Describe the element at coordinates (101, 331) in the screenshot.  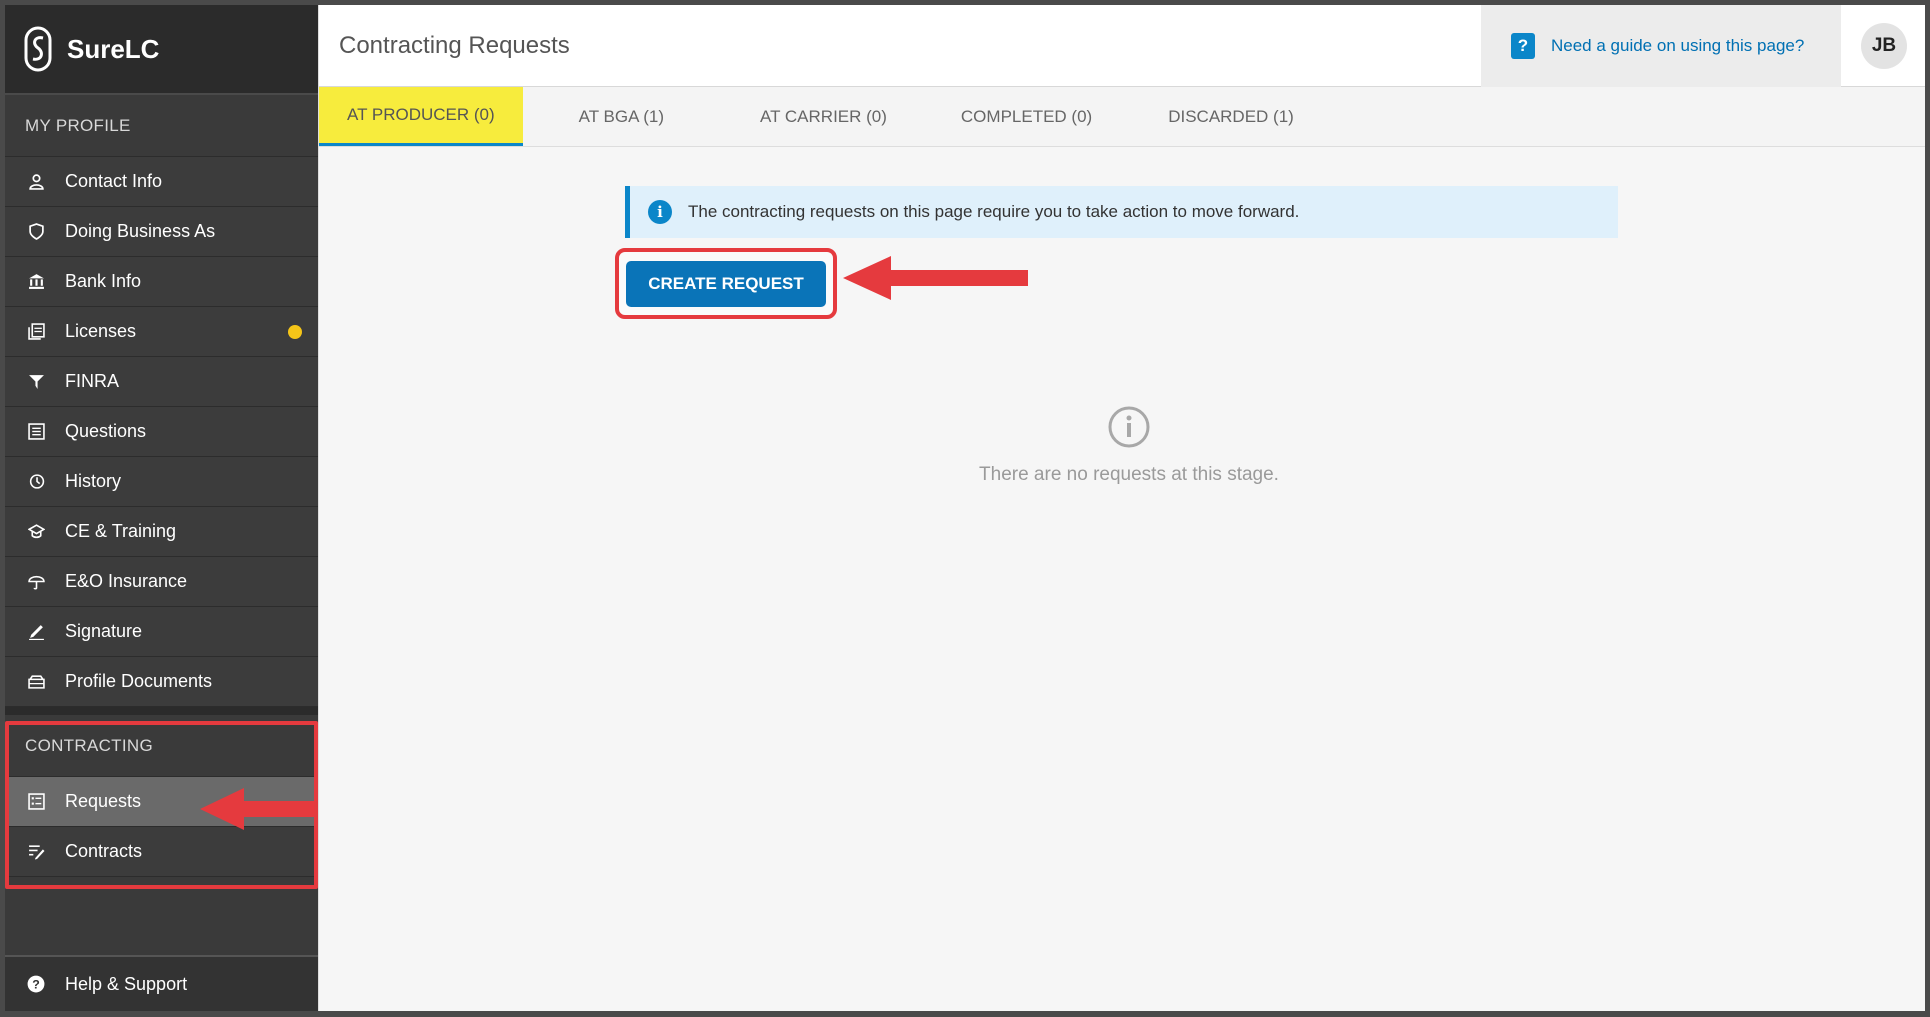
I see `sidebar-item-label: Licenses` at that location.